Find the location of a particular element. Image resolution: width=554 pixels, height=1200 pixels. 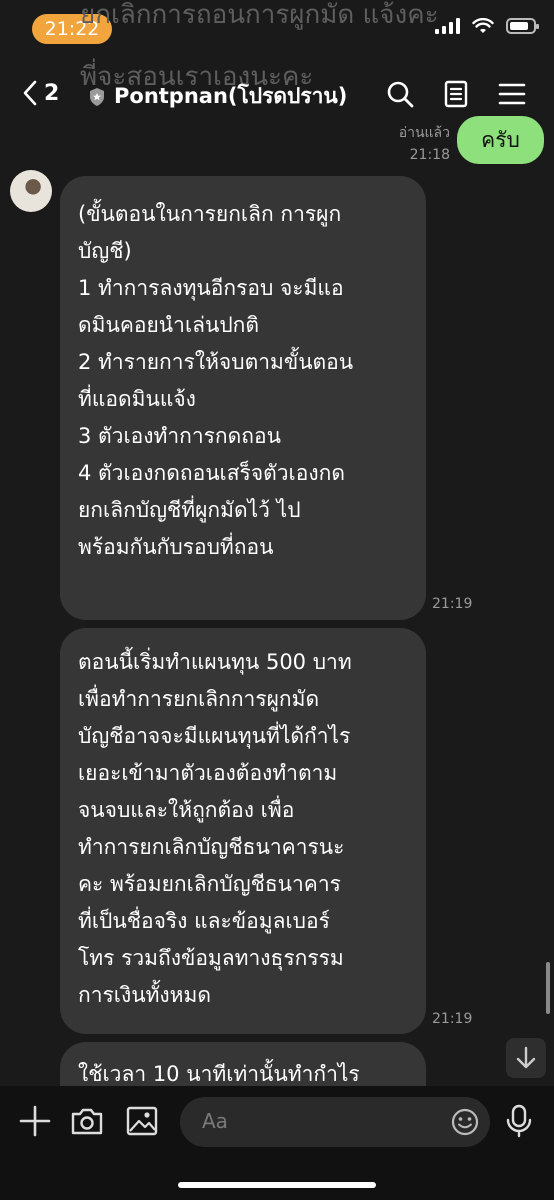

chevron-left-icon is located at coordinates (30, 93).